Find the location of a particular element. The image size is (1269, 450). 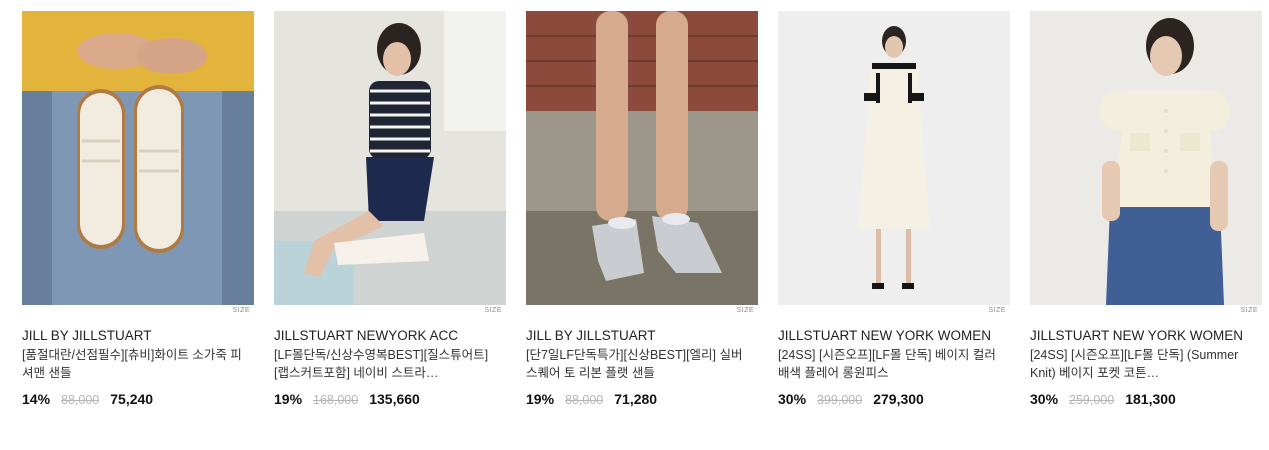

product-image-dress is located at coordinates (894, 158).